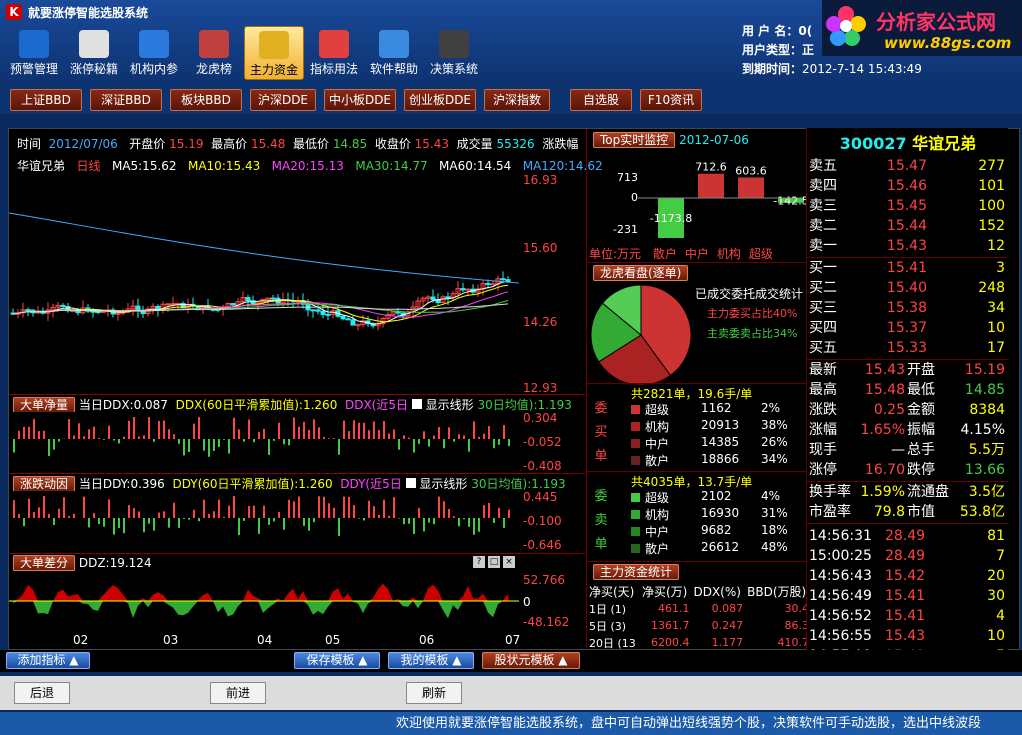 This screenshot has width=1022, height=735. I want to click on ask-row: 卖四 15.46 101, so click(908, 186).